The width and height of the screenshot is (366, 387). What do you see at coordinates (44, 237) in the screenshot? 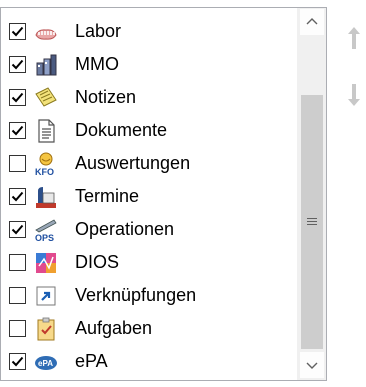
I see `ops-text: OPS` at bounding box center [44, 237].